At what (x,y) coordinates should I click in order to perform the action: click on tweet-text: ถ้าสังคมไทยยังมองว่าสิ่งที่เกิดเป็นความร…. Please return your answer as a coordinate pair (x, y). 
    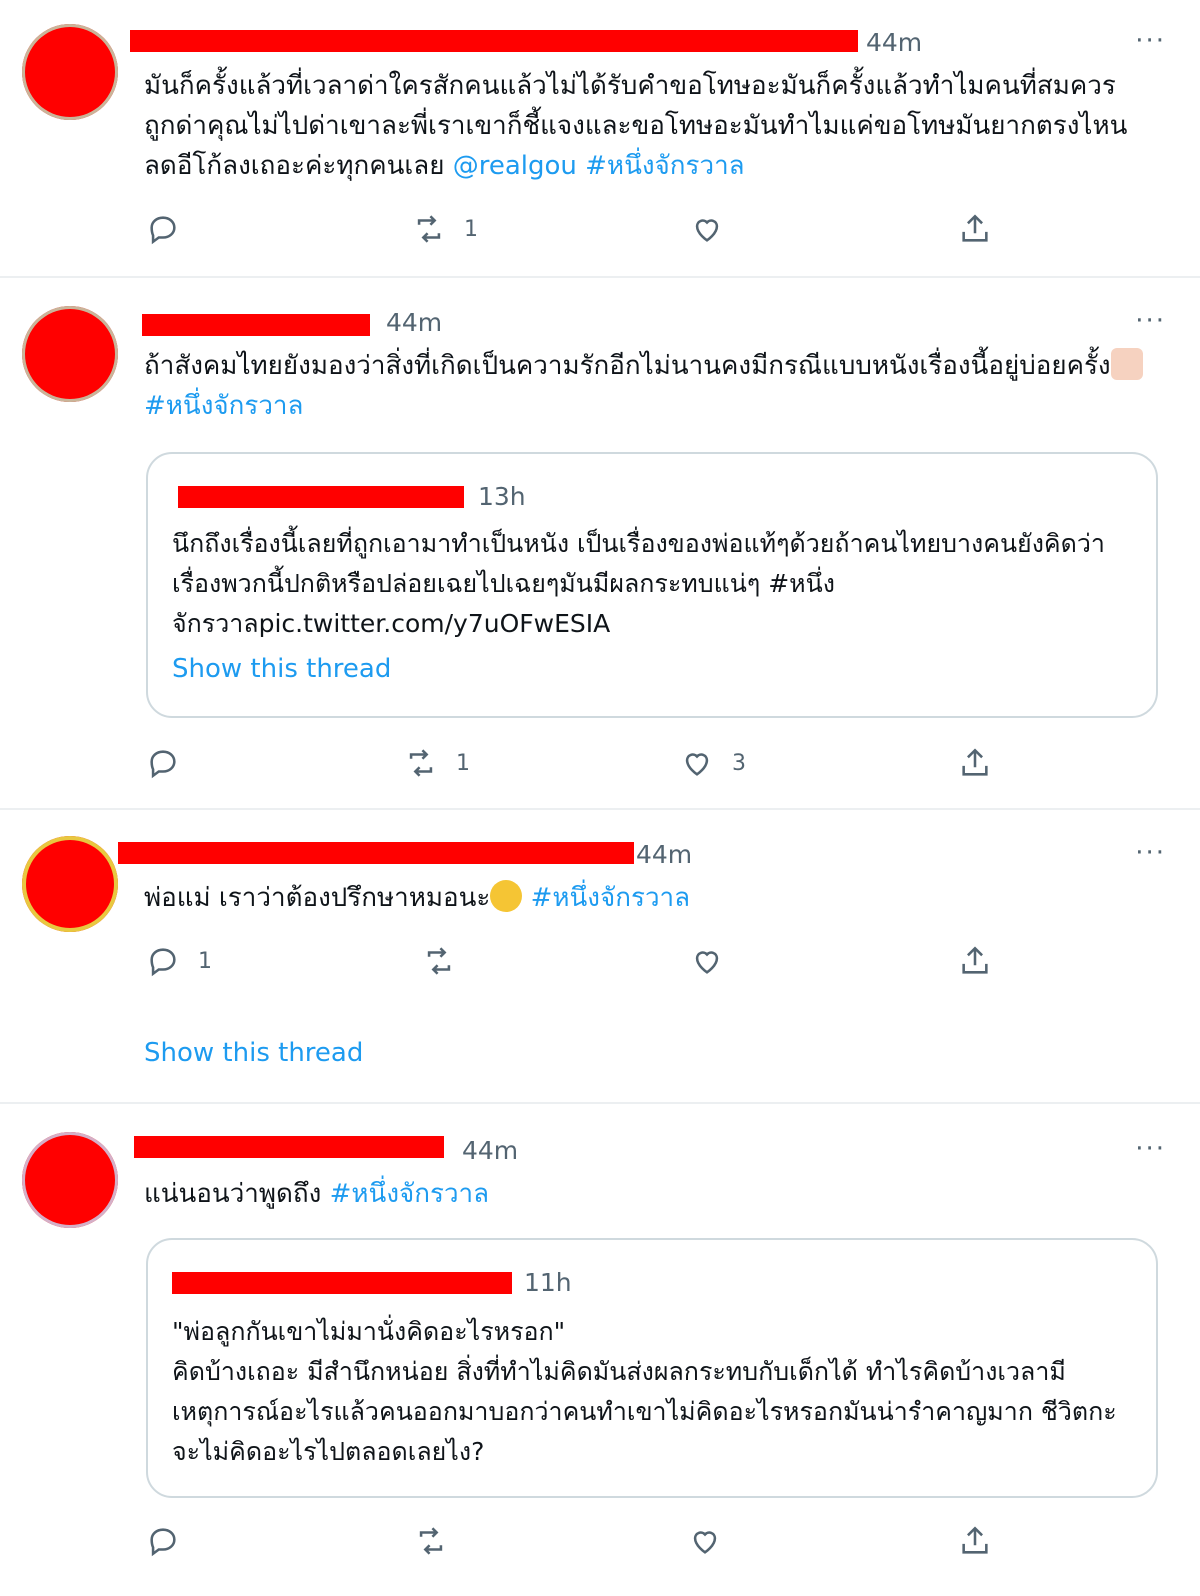
    Looking at the image, I should click on (644, 386).